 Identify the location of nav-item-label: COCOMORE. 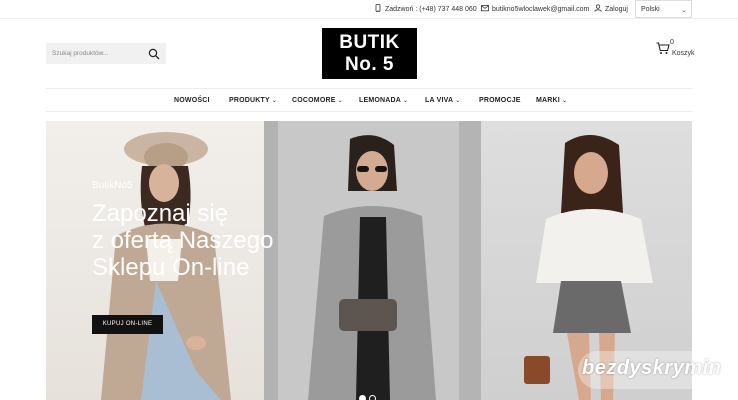
(314, 100).